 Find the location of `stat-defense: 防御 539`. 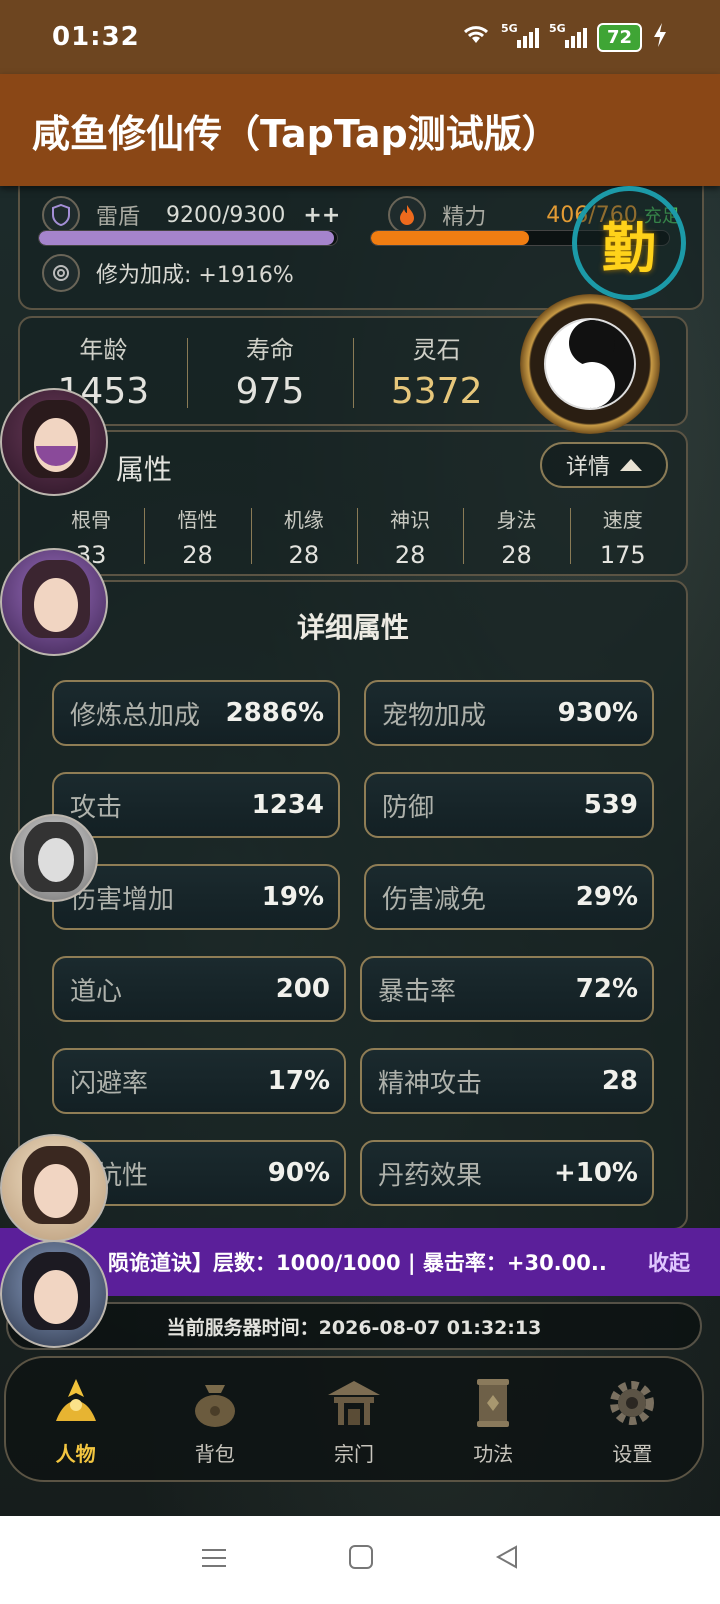

stat-defense: 防御 539 is located at coordinates (509, 805).